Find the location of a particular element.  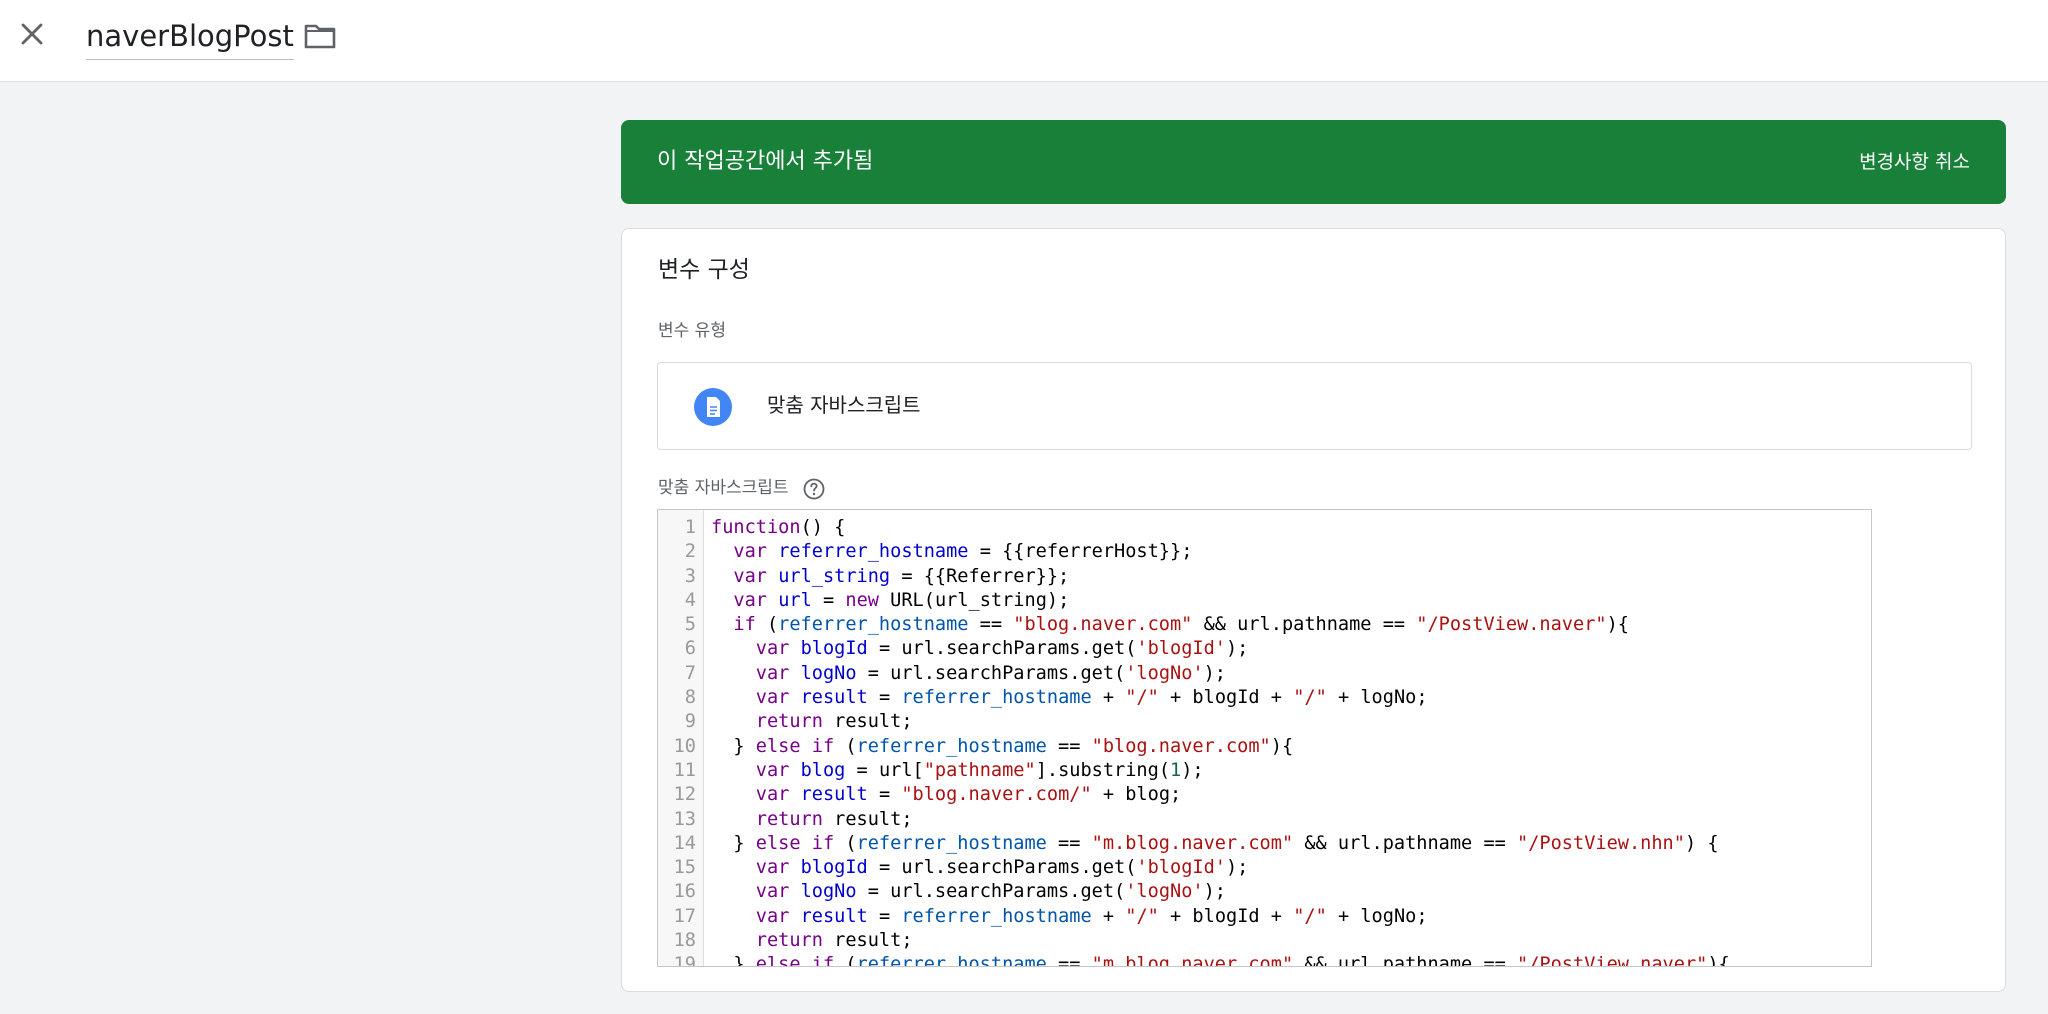

code-line: 18 return result; is located at coordinates (1264, 941).